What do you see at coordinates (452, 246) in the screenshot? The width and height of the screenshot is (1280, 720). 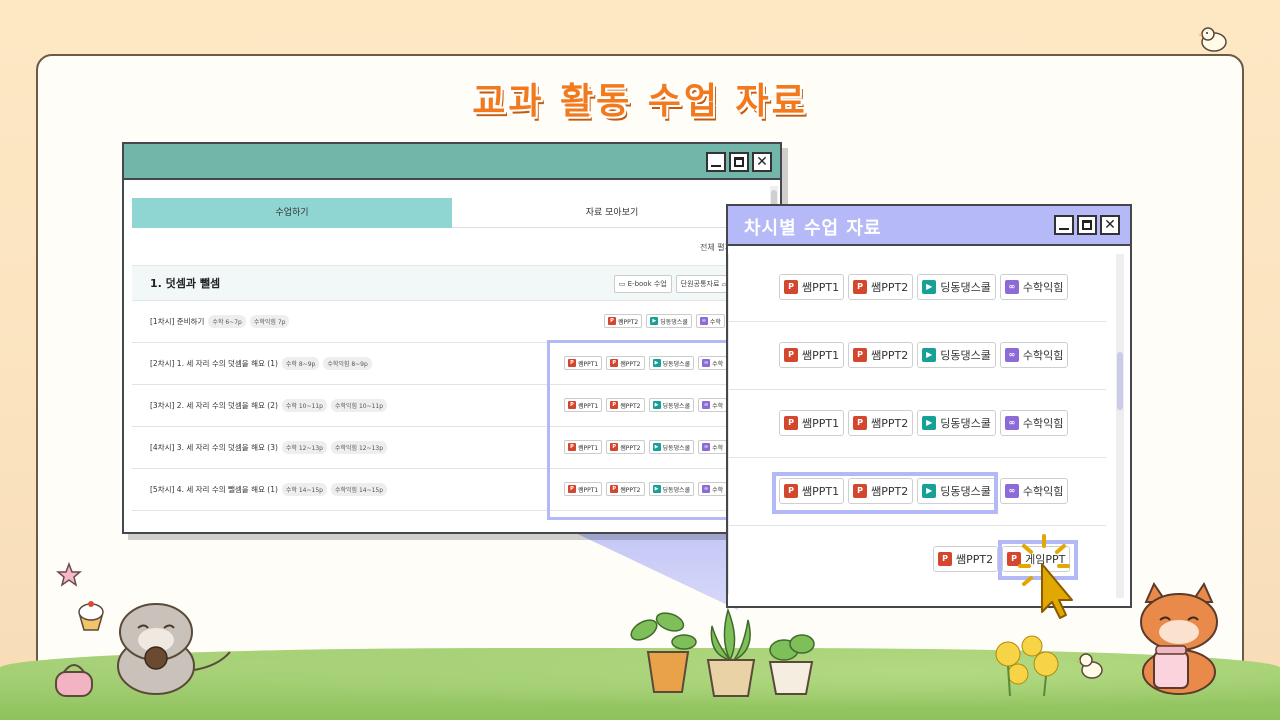 I see `expand-all-link: 전체 펼치` at bounding box center [452, 246].